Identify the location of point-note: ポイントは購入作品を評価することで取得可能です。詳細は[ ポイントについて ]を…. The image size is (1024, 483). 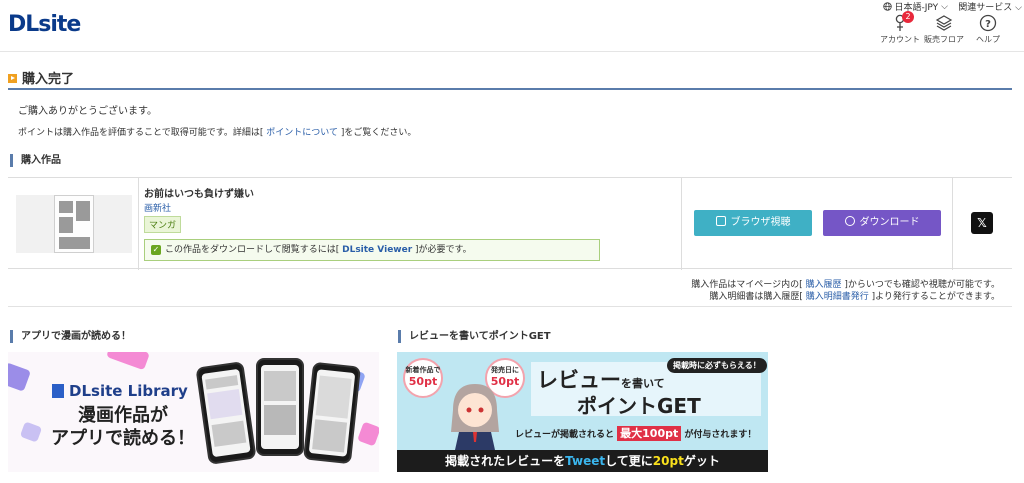
(217, 131).